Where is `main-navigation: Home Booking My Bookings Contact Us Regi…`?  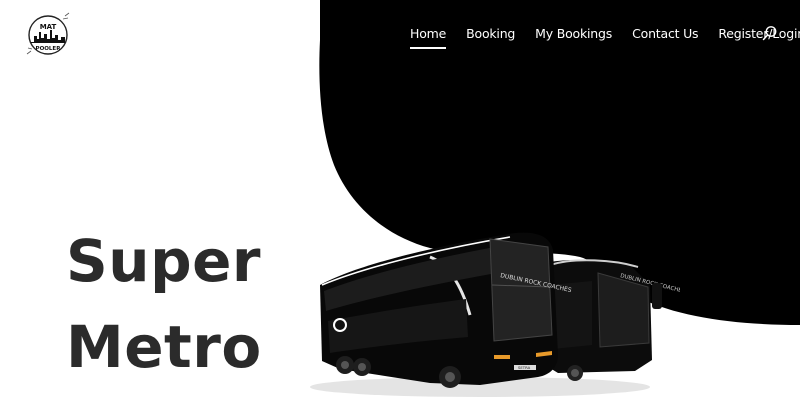
main-navigation: Home Booking My Bookings Contact Us Regi… is located at coordinates (604, 35).